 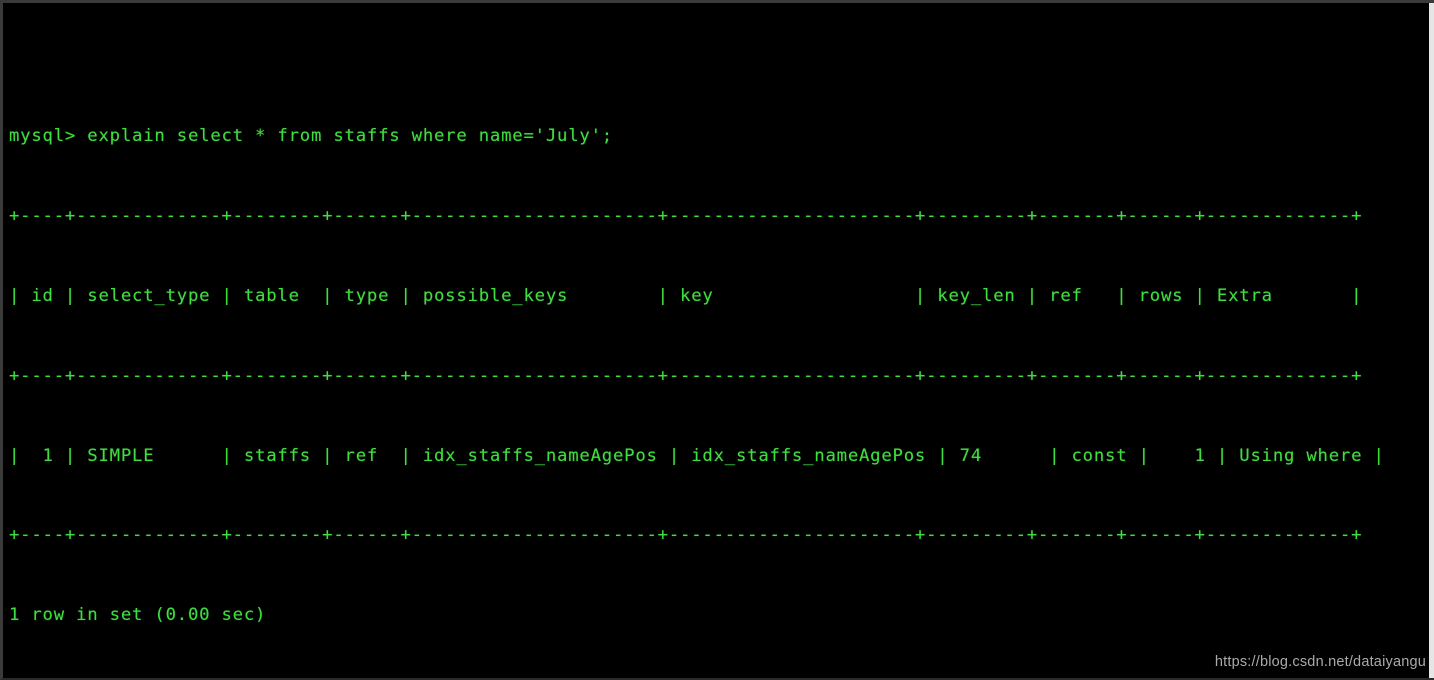 What do you see at coordinates (138, 615) in the screenshot?
I see `status-line: 1 row in set (0.00 sec)` at bounding box center [138, 615].